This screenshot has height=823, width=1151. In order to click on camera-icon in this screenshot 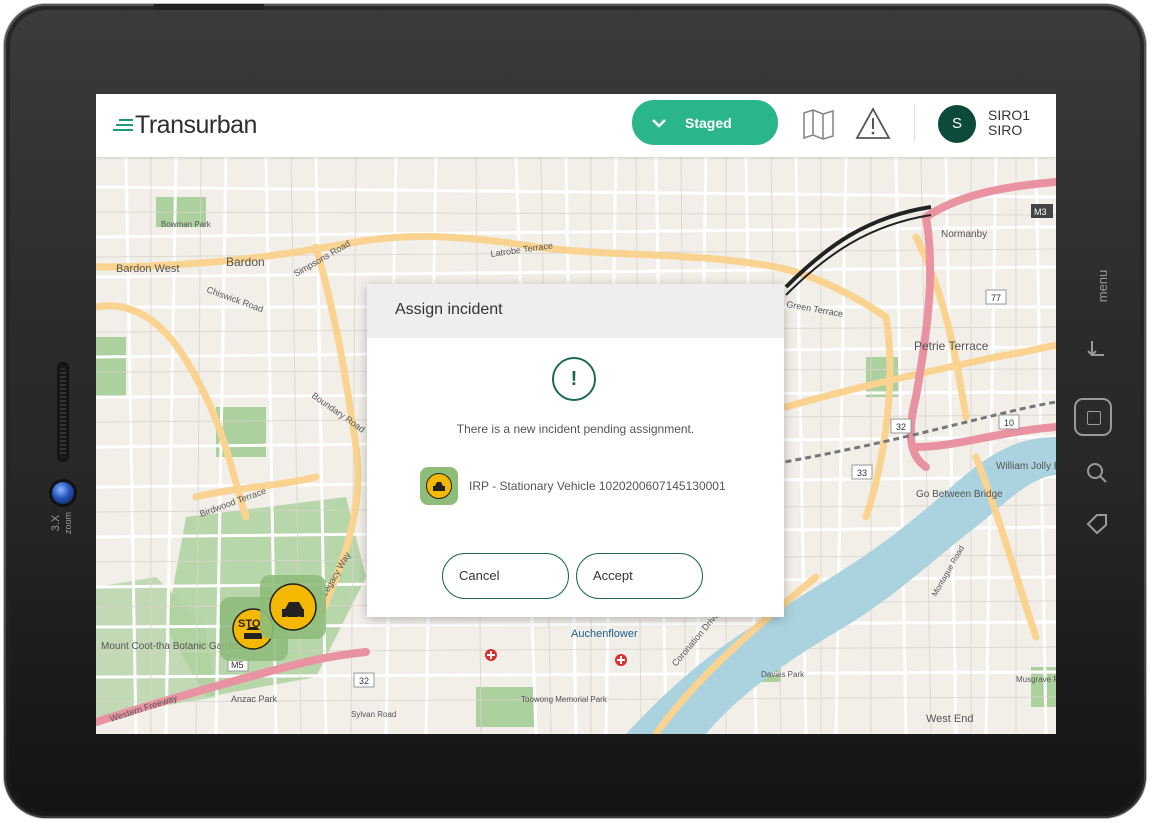, I will do `click(63, 493)`.